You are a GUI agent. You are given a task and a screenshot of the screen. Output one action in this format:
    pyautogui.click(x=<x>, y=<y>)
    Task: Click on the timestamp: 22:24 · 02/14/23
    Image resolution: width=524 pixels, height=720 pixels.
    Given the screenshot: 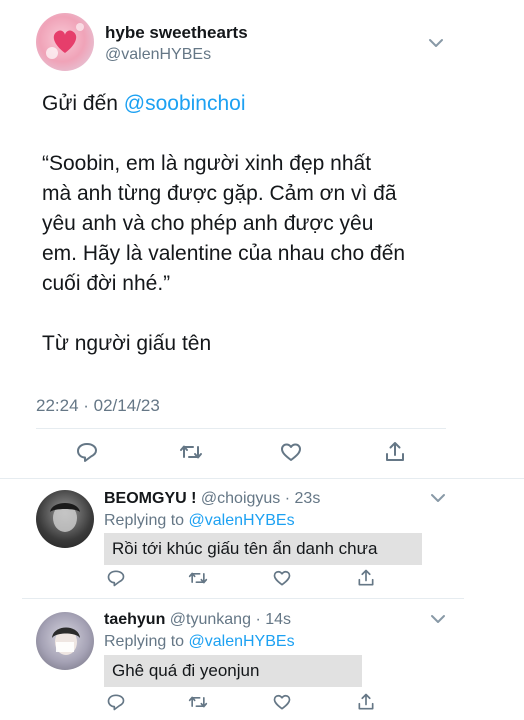 What is the action you would take?
    pyautogui.click(x=98, y=406)
    